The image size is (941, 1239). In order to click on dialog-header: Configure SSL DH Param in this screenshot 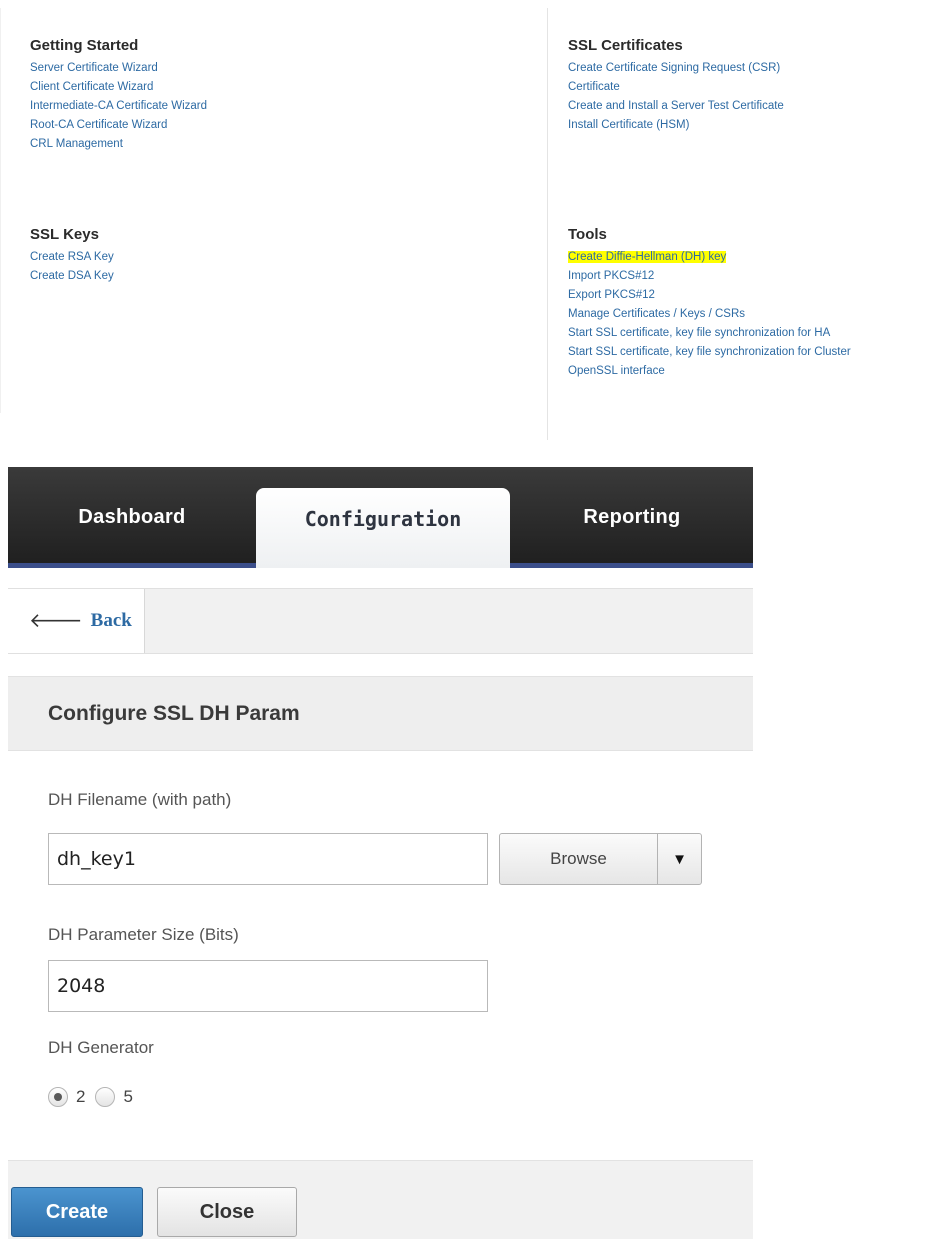, I will do `click(380, 713)`.